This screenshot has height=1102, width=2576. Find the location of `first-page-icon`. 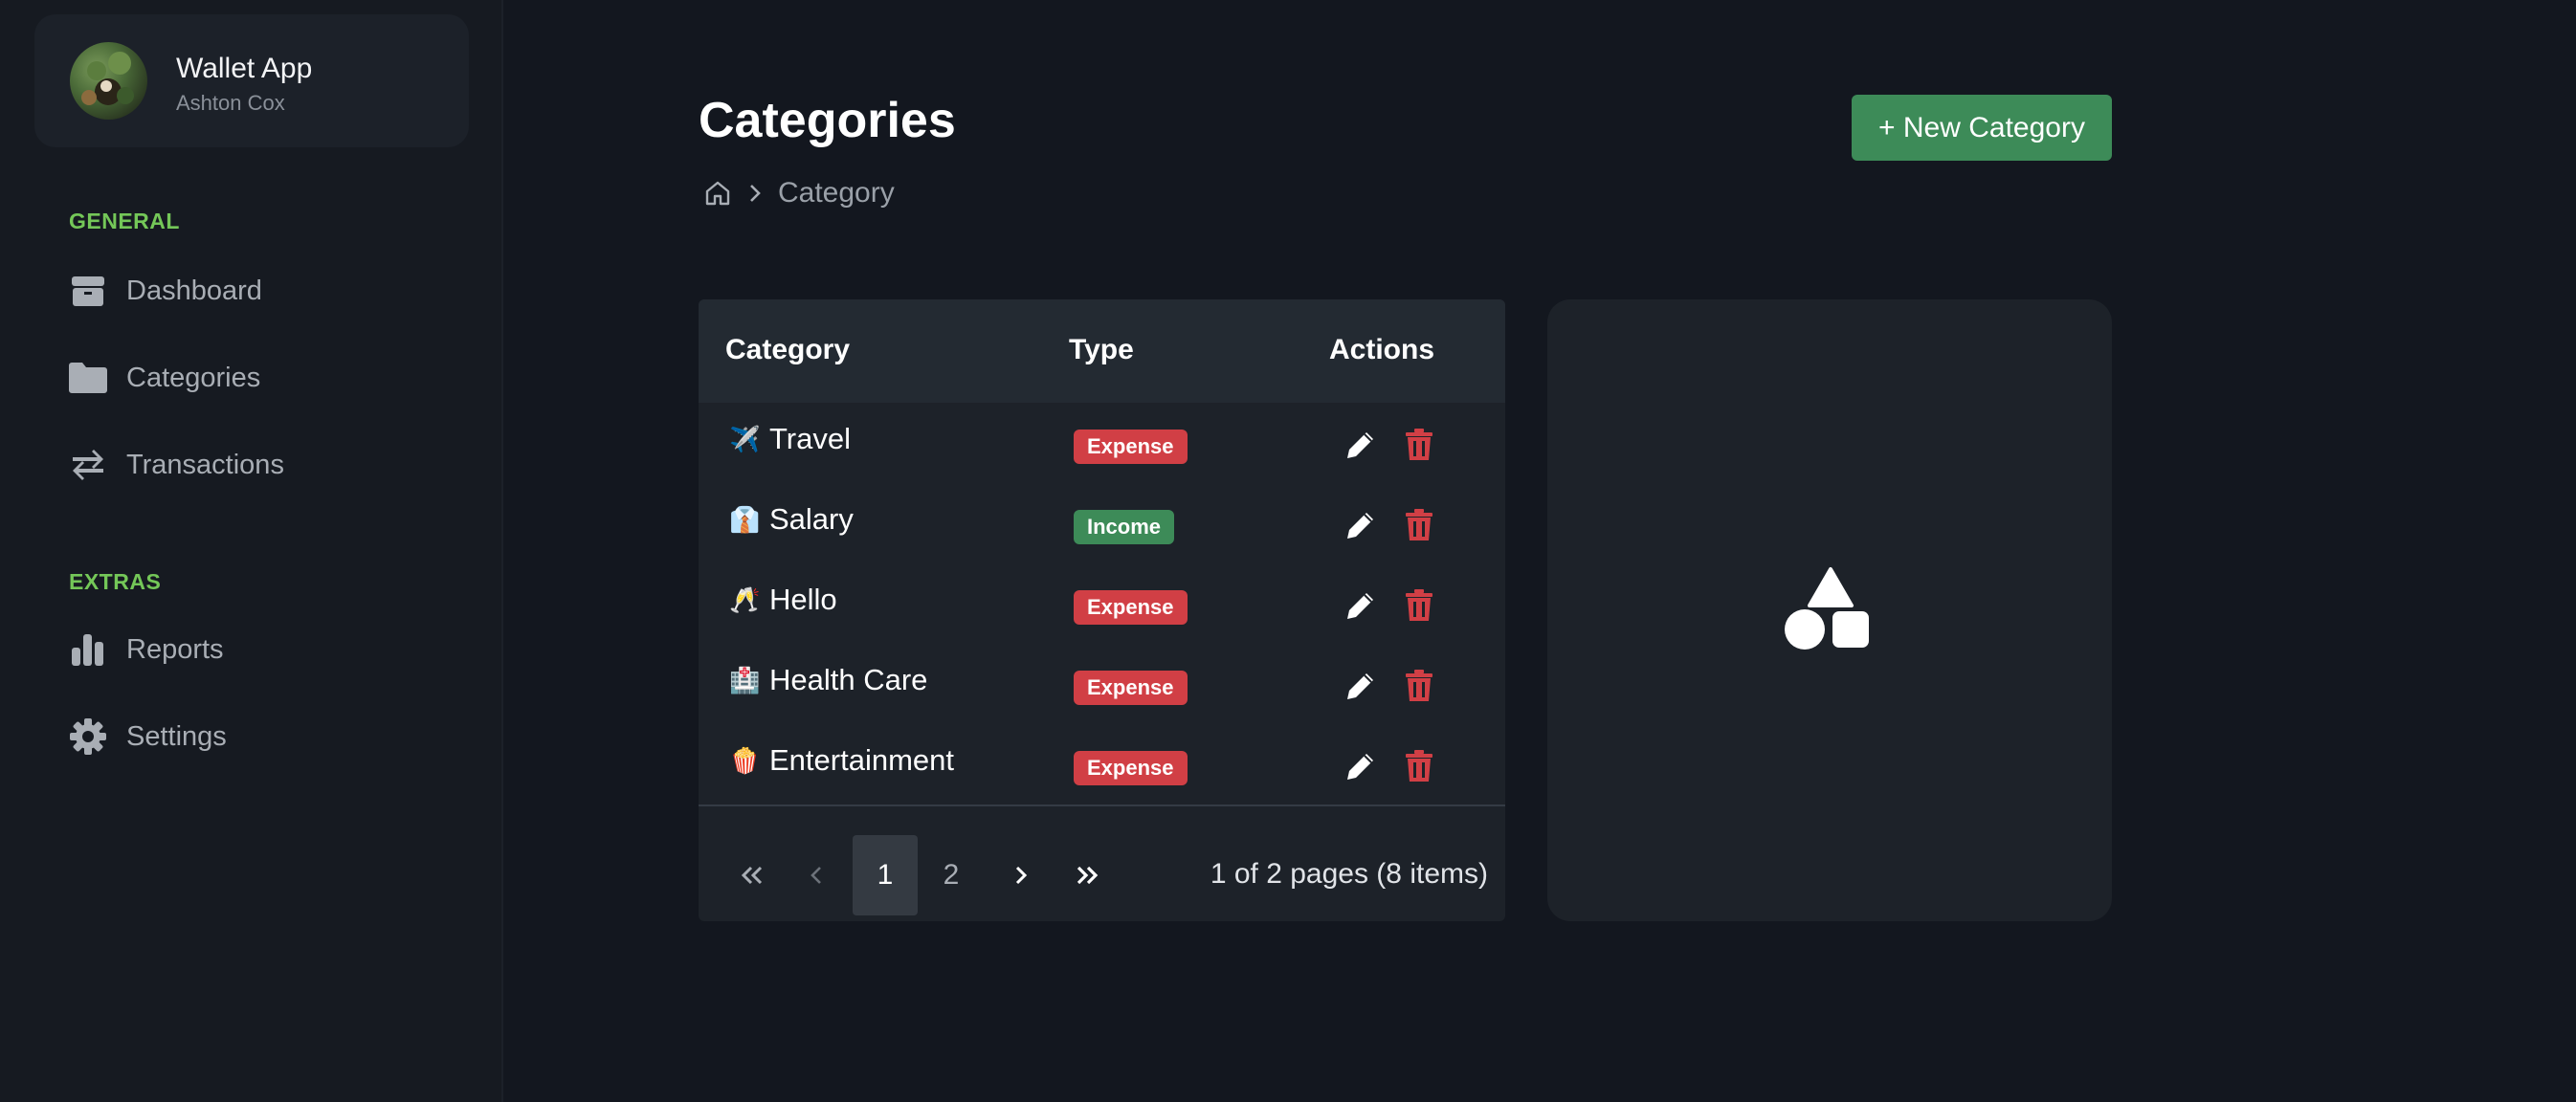

first-page-icon is located at coordinates (752, 875).